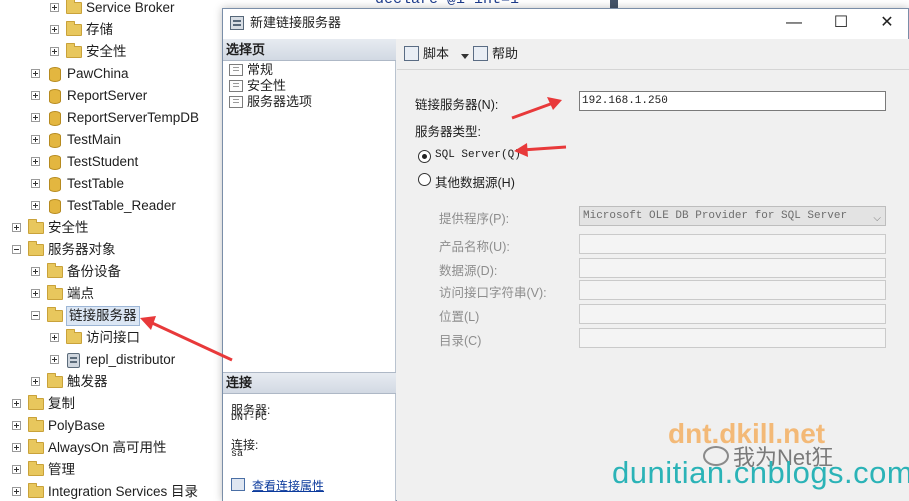 The height and width of the screenshot is (501, 909). What do you see at coordinates (536, 108) in the screenshot?
I see `arrow-to-linked-server-input` at bounding box center [536, 108].